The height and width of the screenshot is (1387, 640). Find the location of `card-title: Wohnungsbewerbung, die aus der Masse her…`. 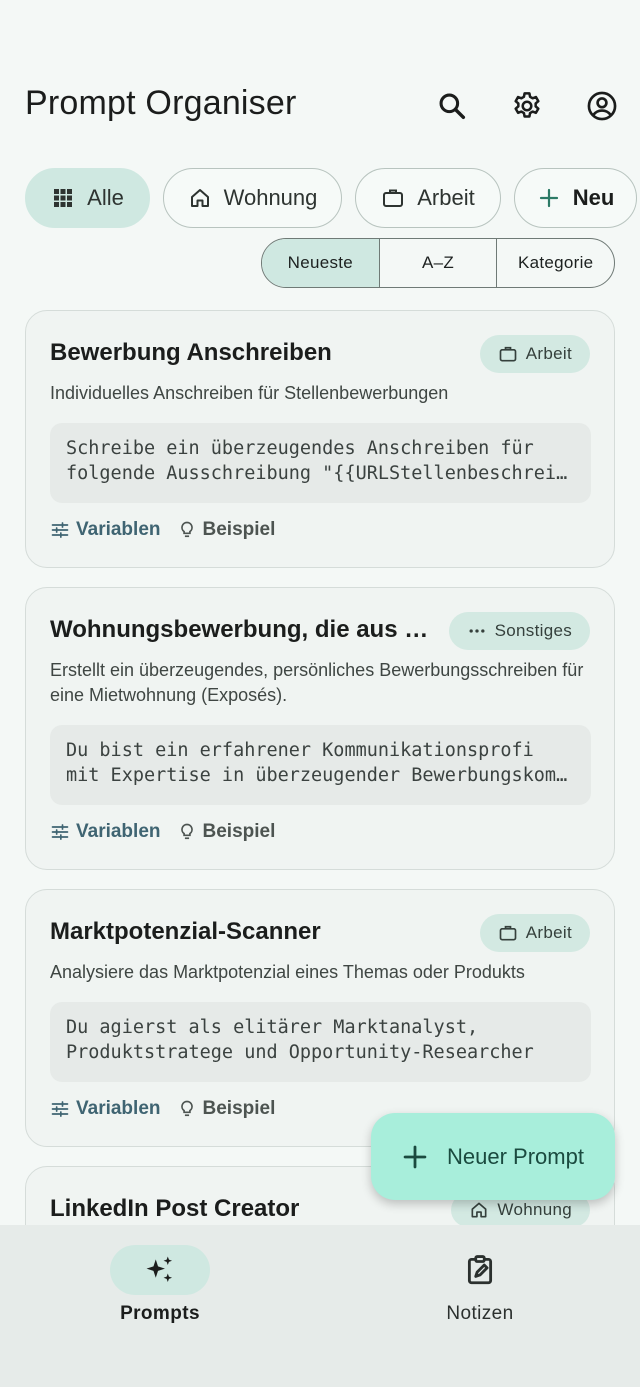

card-title: Wohnungsbewerbung, die aus der Masse her… is located at coordinates (241, 629).